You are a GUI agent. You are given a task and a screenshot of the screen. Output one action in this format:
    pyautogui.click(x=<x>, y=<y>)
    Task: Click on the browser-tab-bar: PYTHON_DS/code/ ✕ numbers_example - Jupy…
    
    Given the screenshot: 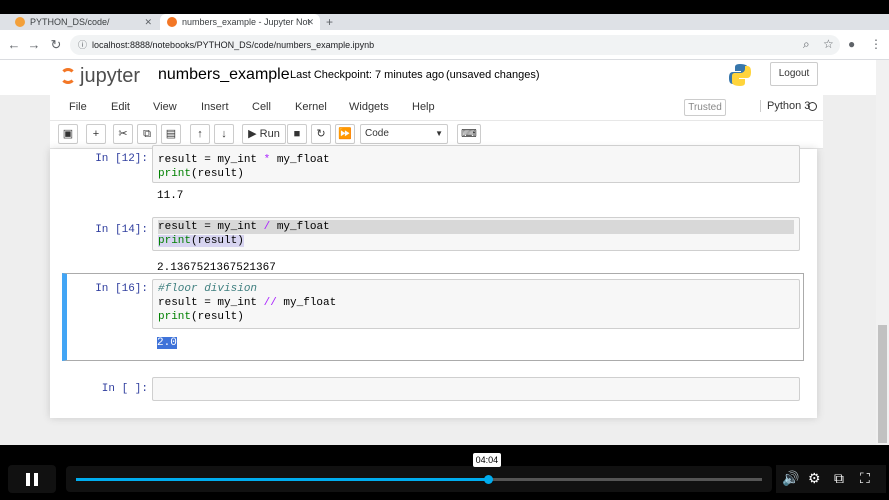 What is the action you would take?
    pyautogui.click(x=444, y=22)
    